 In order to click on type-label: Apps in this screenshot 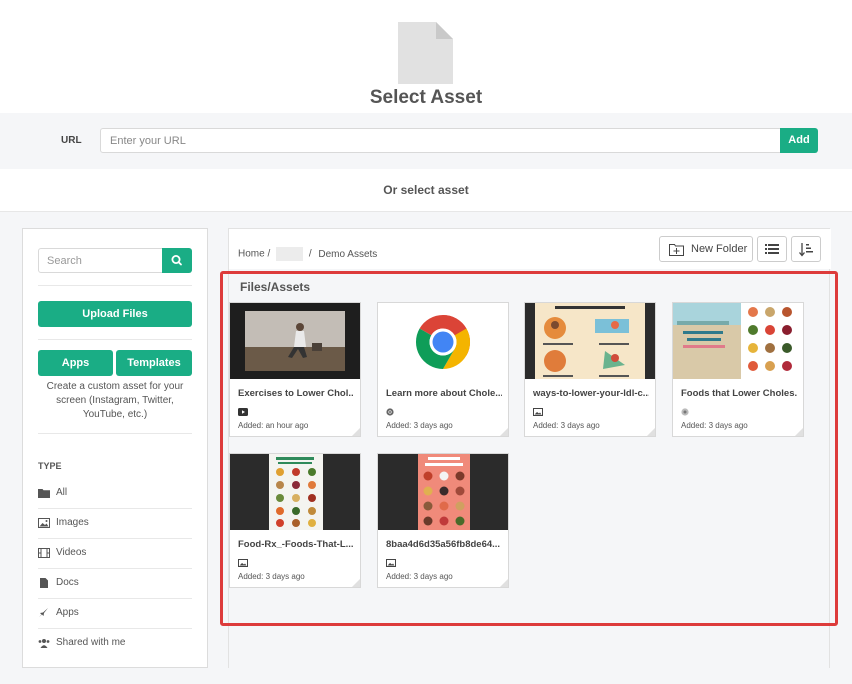, I will do `click(67, 612)`.